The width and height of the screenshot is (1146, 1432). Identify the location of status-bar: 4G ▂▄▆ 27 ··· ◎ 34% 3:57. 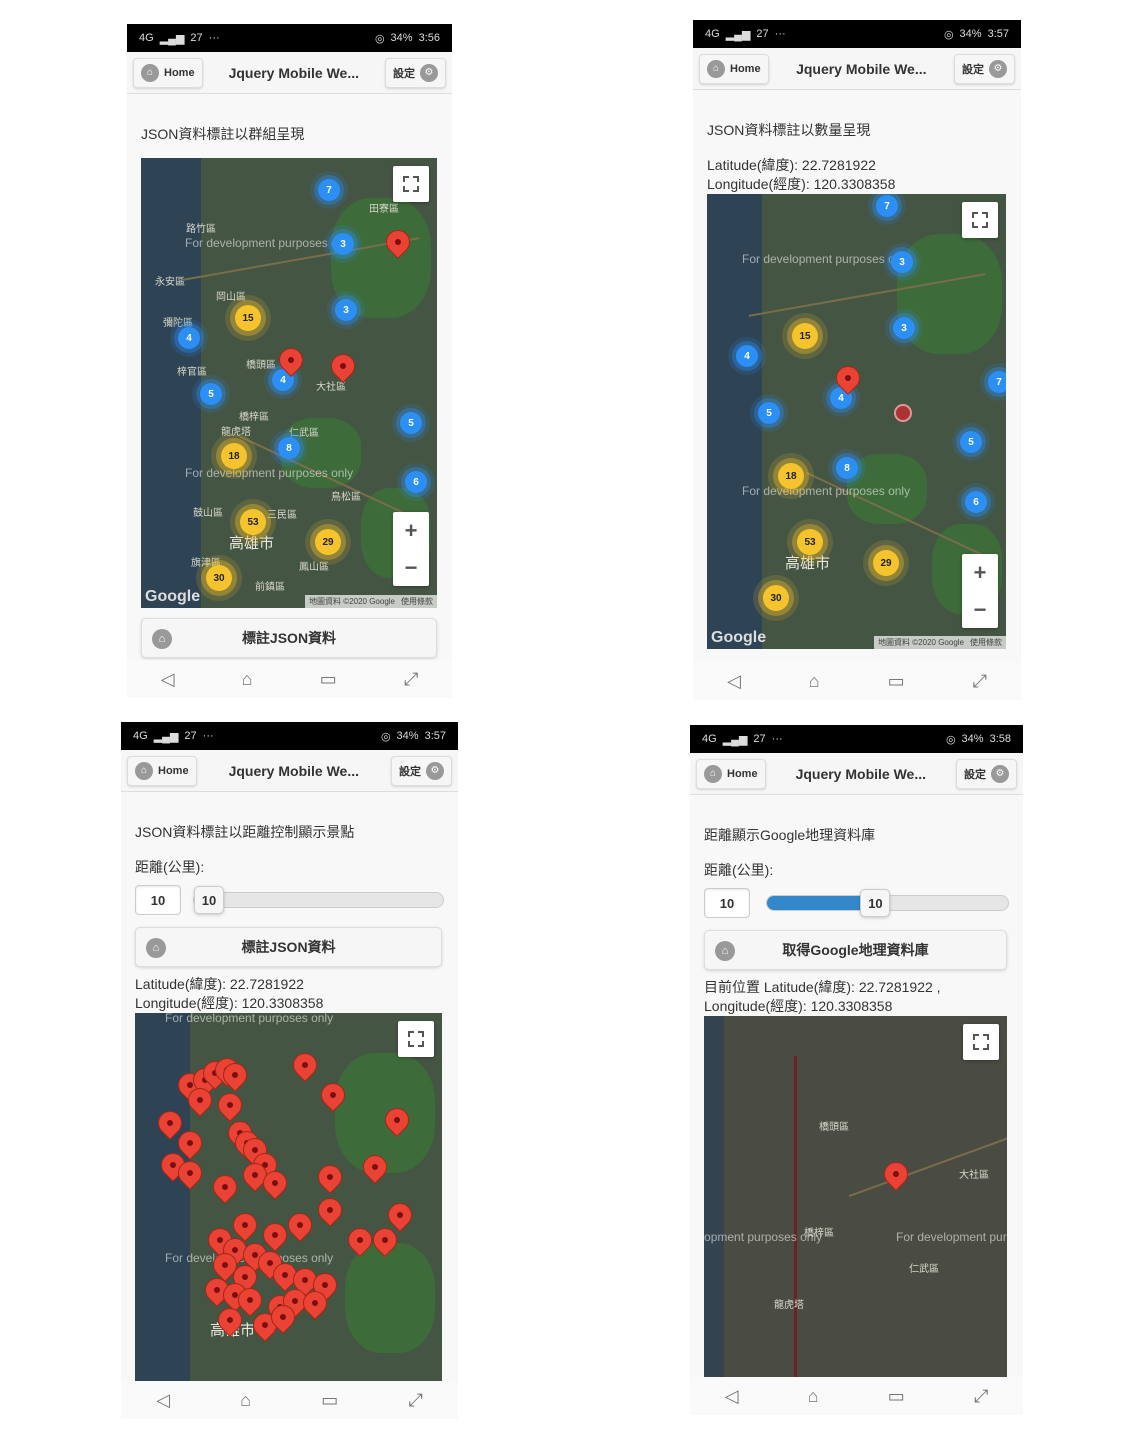
(857, 34).